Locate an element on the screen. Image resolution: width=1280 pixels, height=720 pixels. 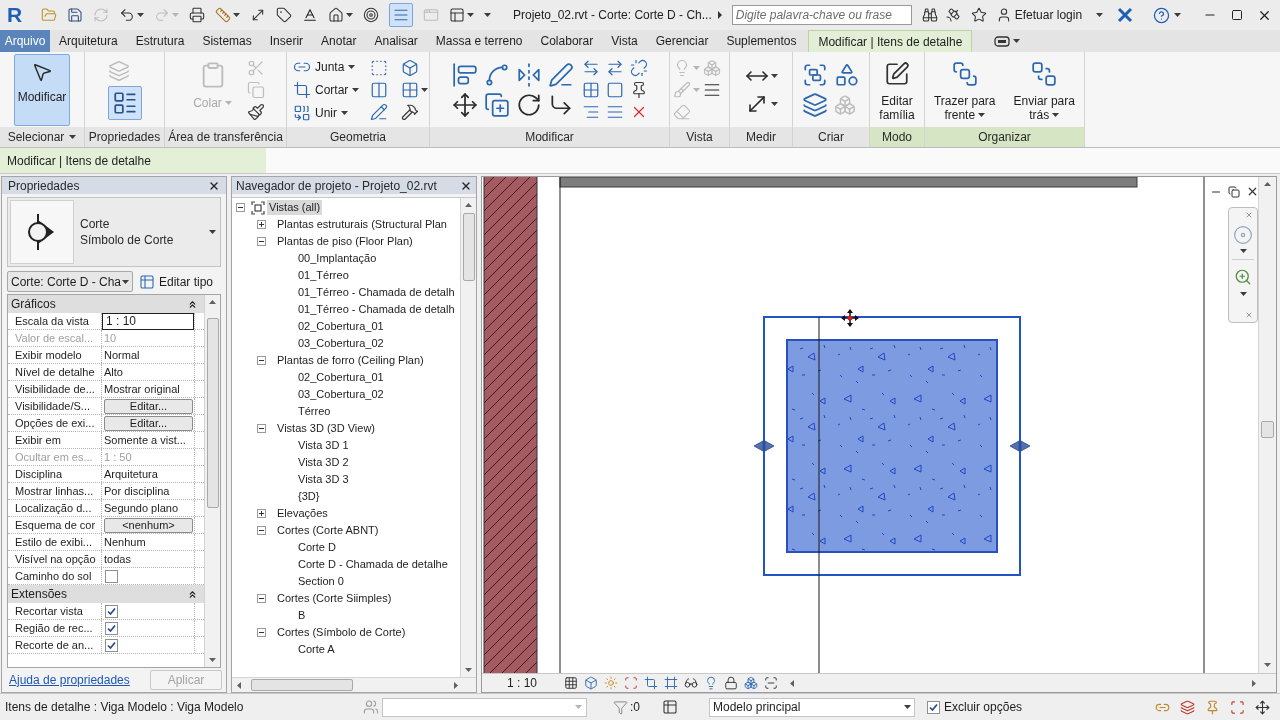
grouped-squares-icon is located at coordinates (815, 74).